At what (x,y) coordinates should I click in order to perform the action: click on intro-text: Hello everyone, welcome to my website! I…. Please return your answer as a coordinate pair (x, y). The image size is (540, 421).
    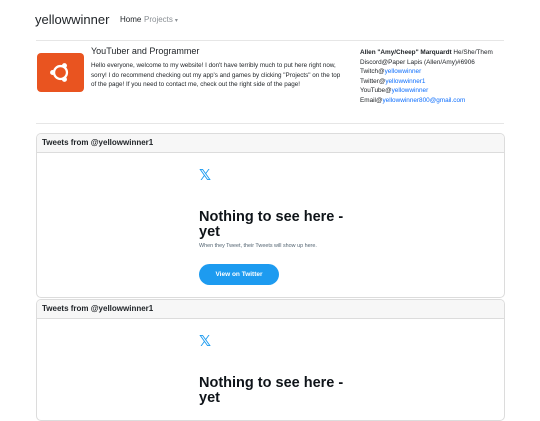
    Looking at the image, I should click on (216, 75).